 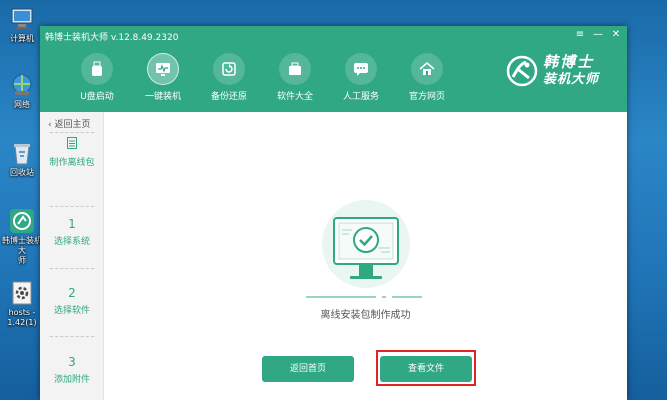 I want to click on step-label: 选择系统, so click(x=71, y=242).